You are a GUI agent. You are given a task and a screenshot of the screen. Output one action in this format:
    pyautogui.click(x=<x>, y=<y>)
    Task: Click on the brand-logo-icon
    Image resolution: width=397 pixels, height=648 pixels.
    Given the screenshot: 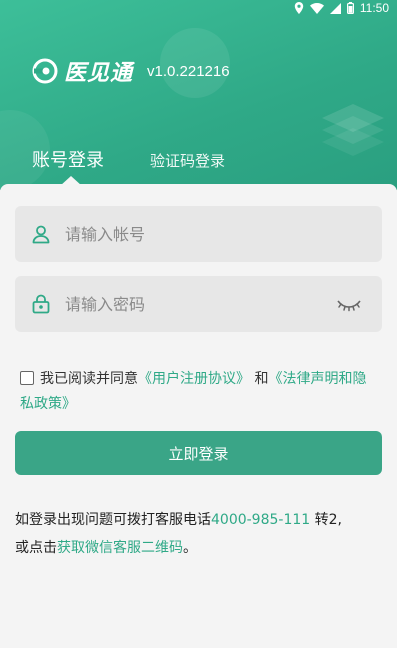 What is the action you would take?
    pyautogui.click(x=45, y=71)
    